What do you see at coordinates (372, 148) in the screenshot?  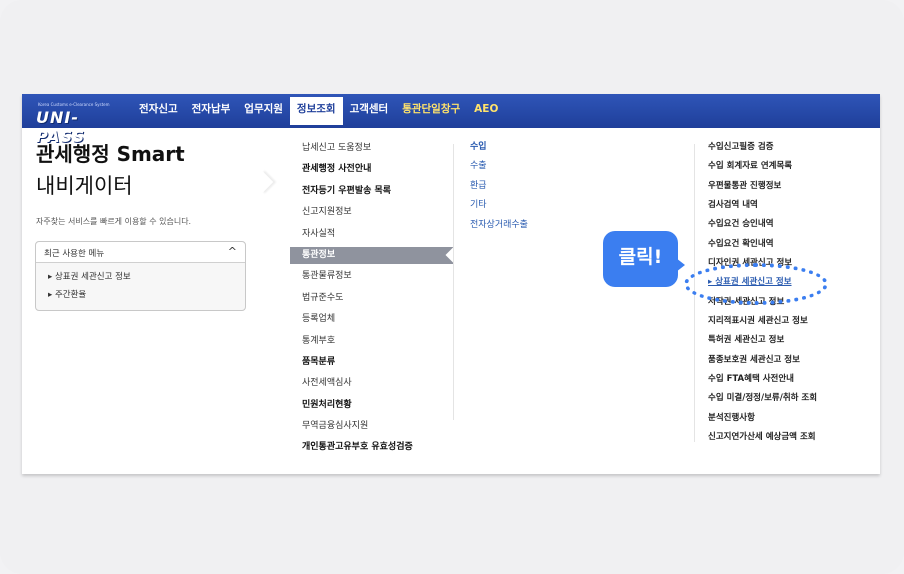 I see `menu-item: 납세신고 도움정보` at bounding box center [372, 148].